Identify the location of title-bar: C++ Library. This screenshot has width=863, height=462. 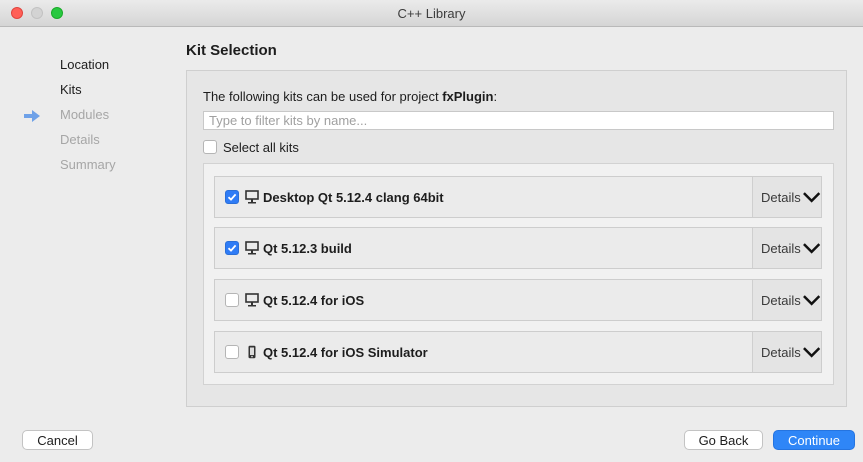
(431, 13).